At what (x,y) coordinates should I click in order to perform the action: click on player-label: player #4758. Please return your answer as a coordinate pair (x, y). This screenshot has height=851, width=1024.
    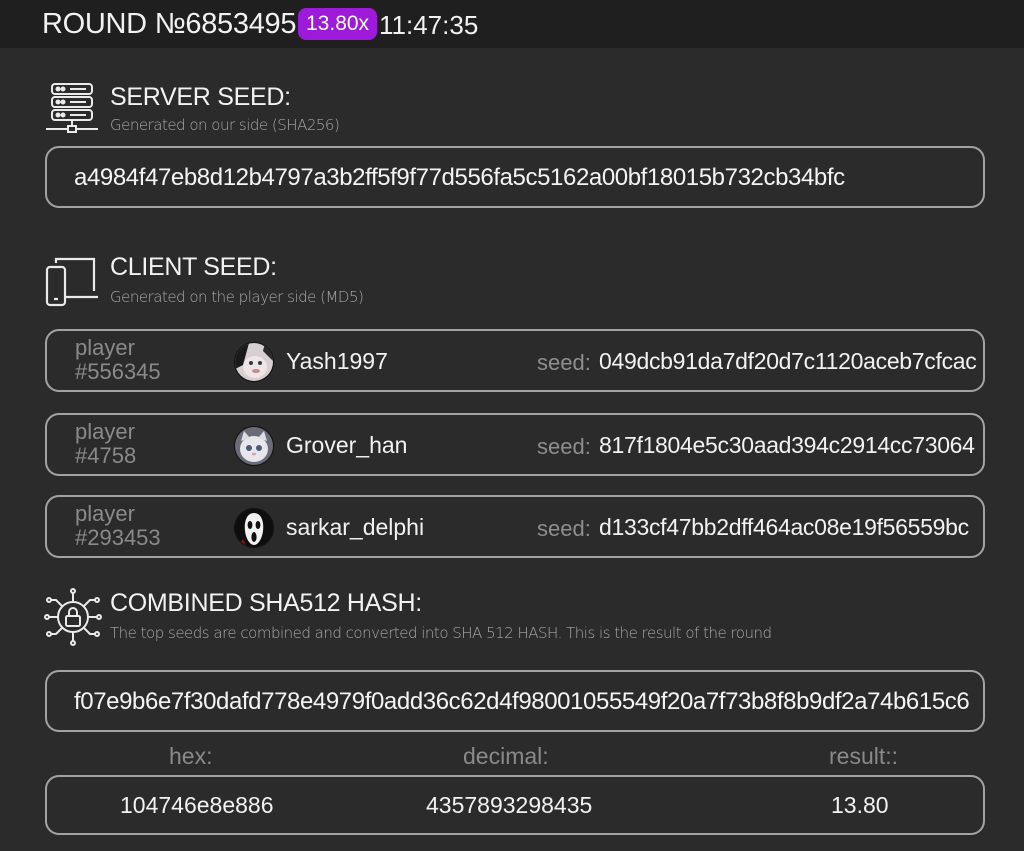
    Looking at the image, I should click on (105, 444).